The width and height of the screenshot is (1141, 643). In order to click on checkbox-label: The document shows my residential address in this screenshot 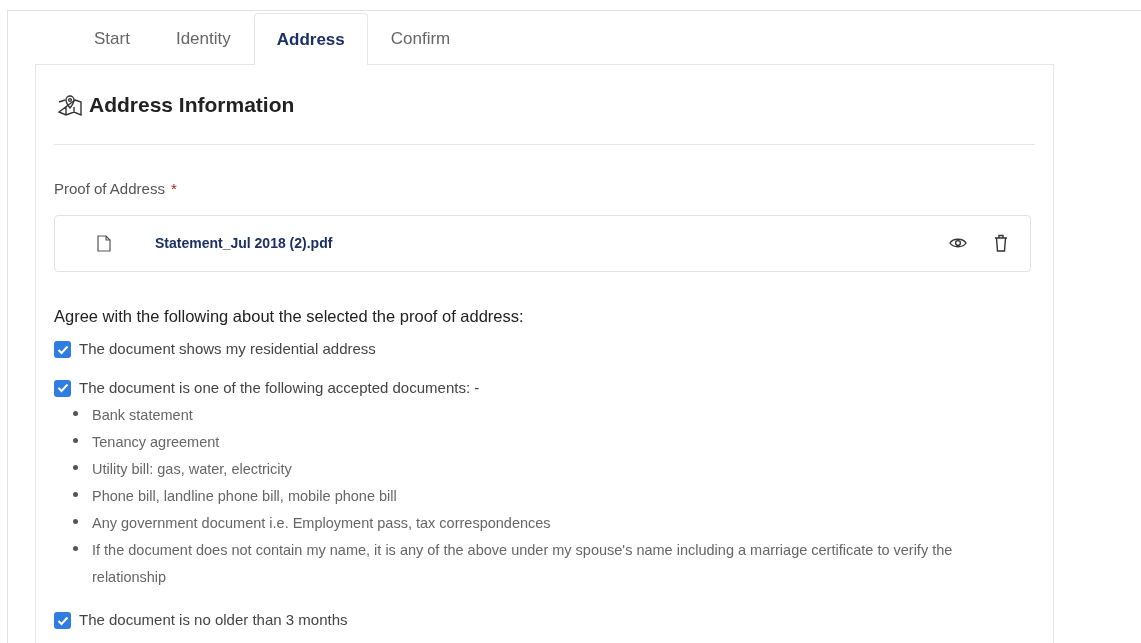, I will do `click(227, 349)`.